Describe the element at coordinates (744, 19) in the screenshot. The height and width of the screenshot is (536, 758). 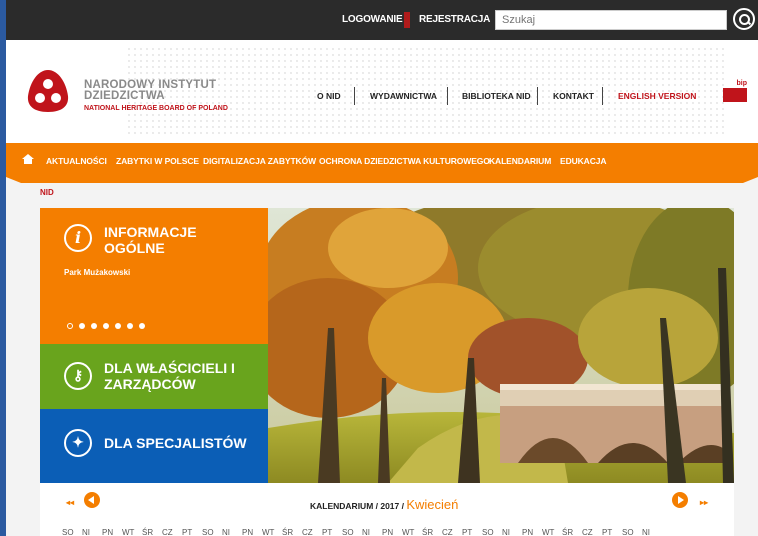
I see `search-icon` at that location.